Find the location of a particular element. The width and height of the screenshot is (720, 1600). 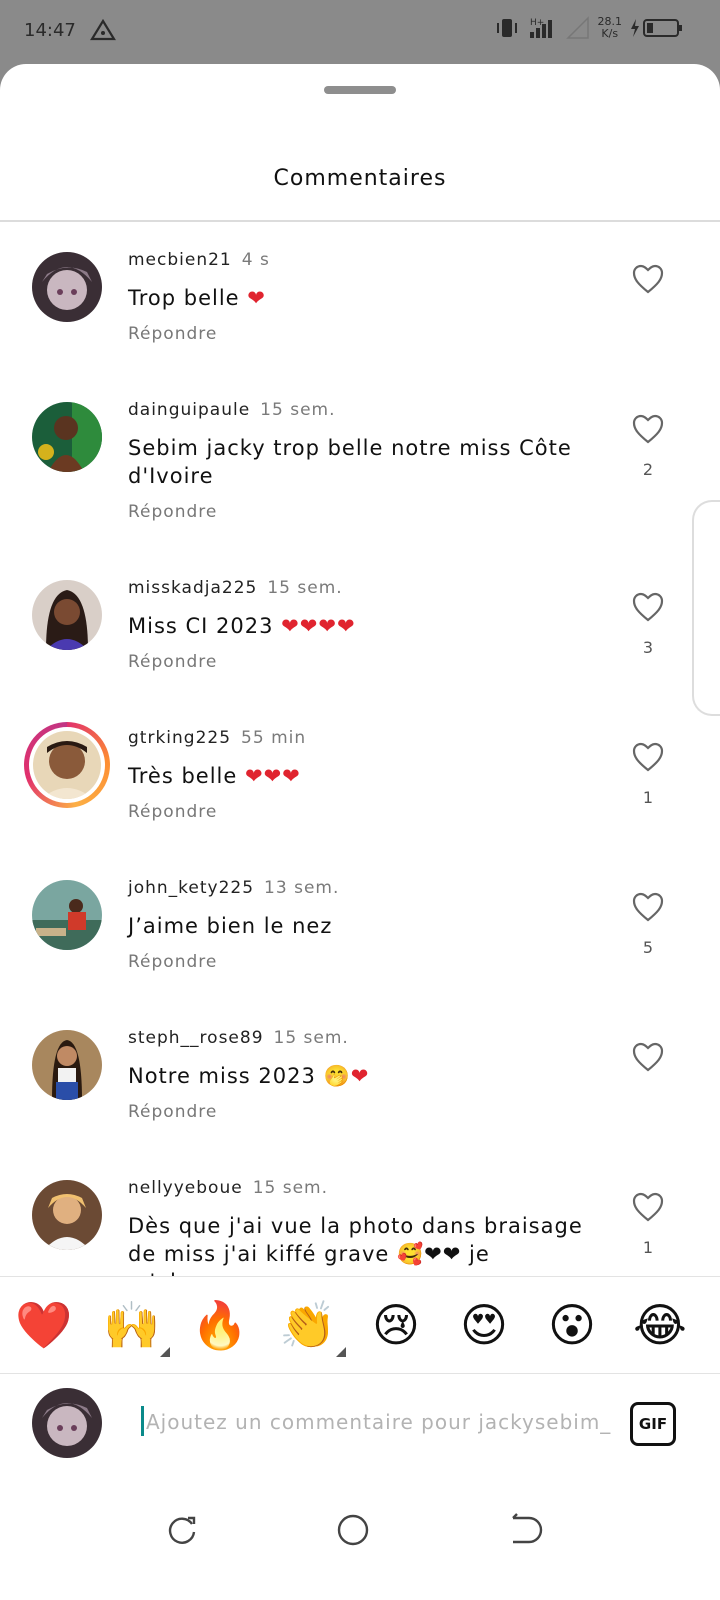

comment-meta: dainguipaule 15 sem. is located at coordinates (232, 410).